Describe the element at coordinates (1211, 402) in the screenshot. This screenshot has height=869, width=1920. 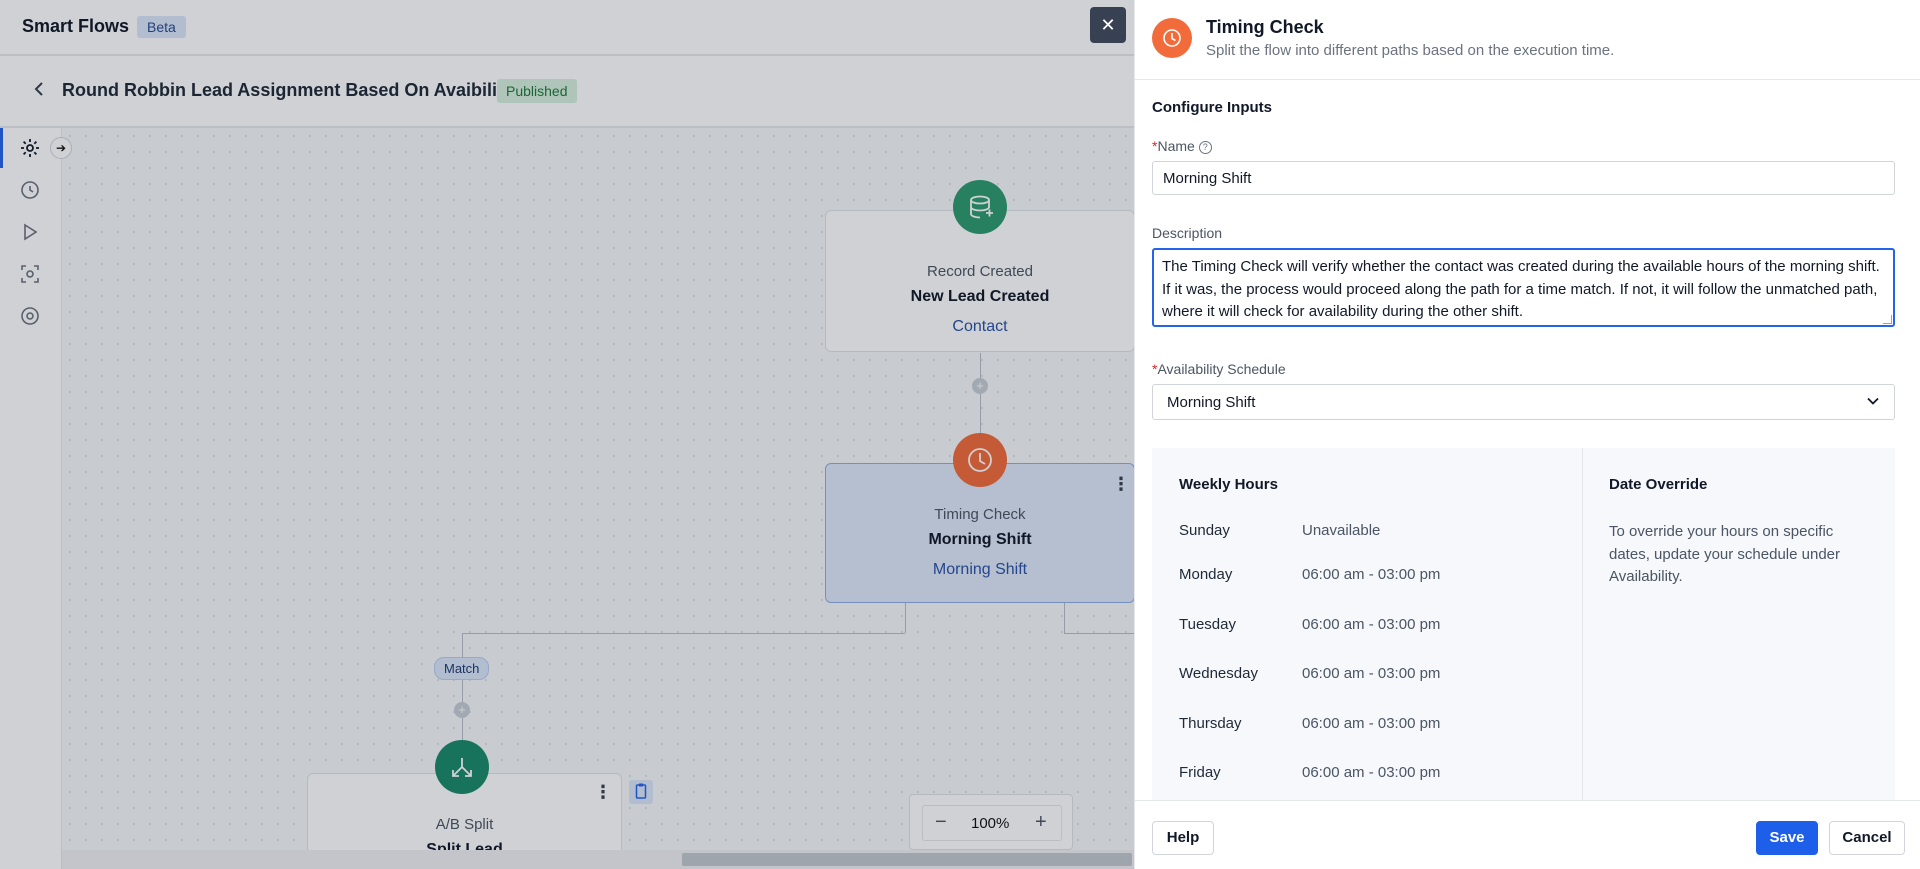
I see `selected-schedule: Morning Shift` at that location.